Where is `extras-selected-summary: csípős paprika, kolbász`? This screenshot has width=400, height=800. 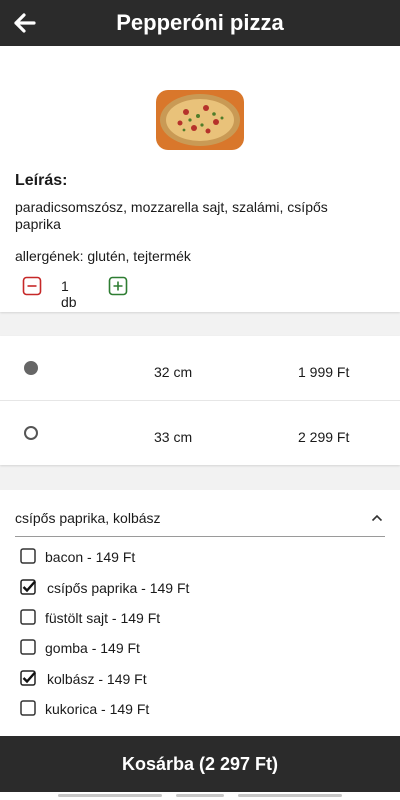 extras-selected-summary: csípős paprika, kolbász is located at coordinates (88, 518).